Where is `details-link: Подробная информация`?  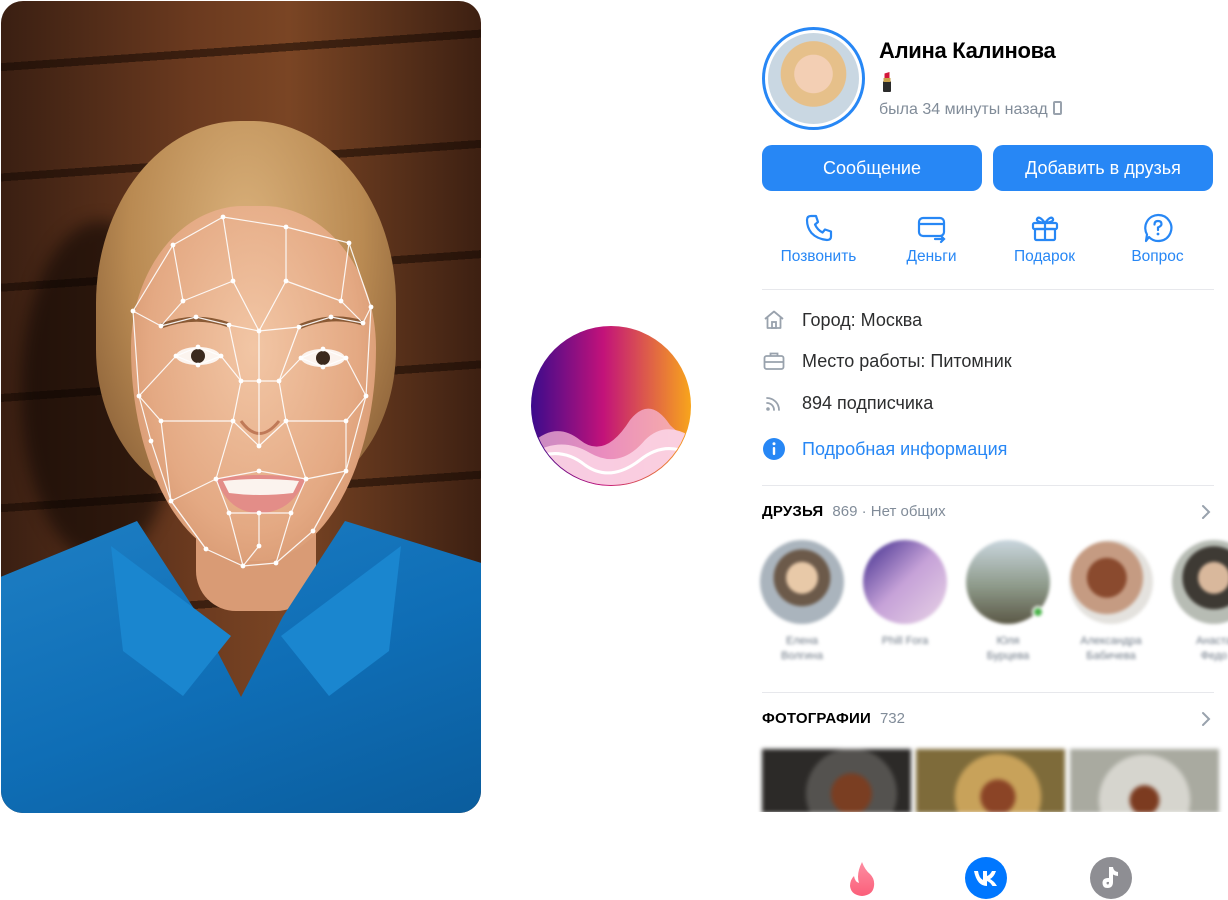
details-link: Подробная информация is located at coordinates (884, 449).